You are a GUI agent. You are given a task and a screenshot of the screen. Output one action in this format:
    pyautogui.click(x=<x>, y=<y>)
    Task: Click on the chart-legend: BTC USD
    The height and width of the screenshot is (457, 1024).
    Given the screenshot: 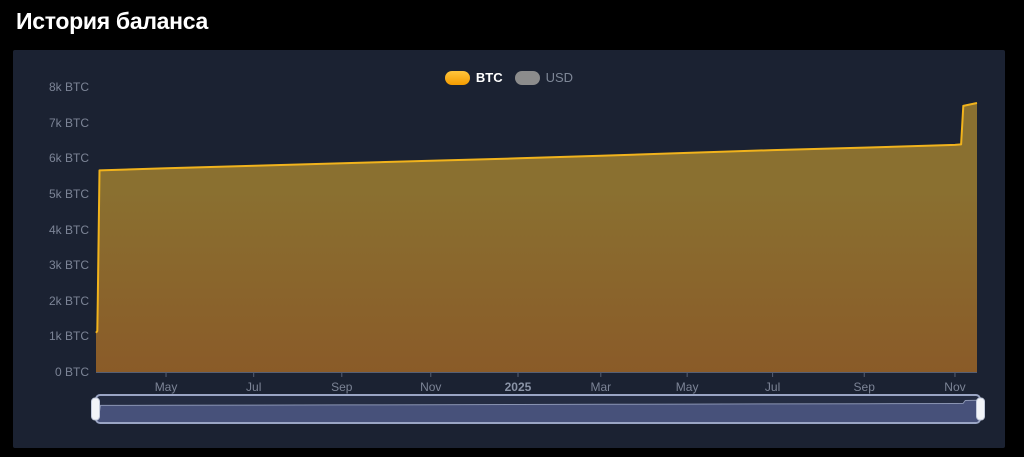 What is the action you would take?
    pyautogui.click(x=509, y=78)
    